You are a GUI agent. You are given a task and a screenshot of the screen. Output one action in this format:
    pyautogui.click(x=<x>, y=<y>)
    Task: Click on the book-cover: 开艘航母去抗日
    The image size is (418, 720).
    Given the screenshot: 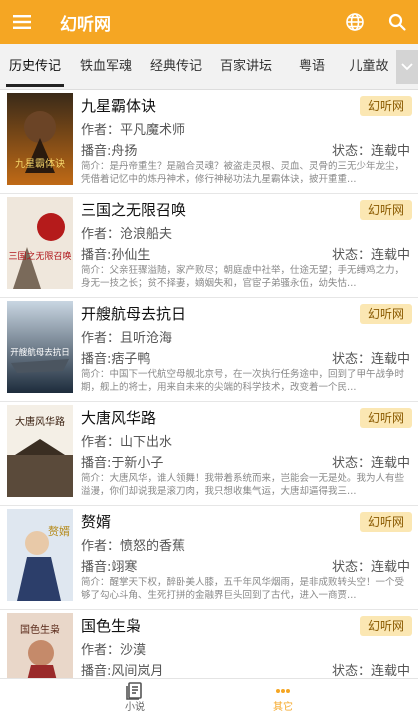 What is the action you would take?
    pyautogui.click(x=40, y=347)
    